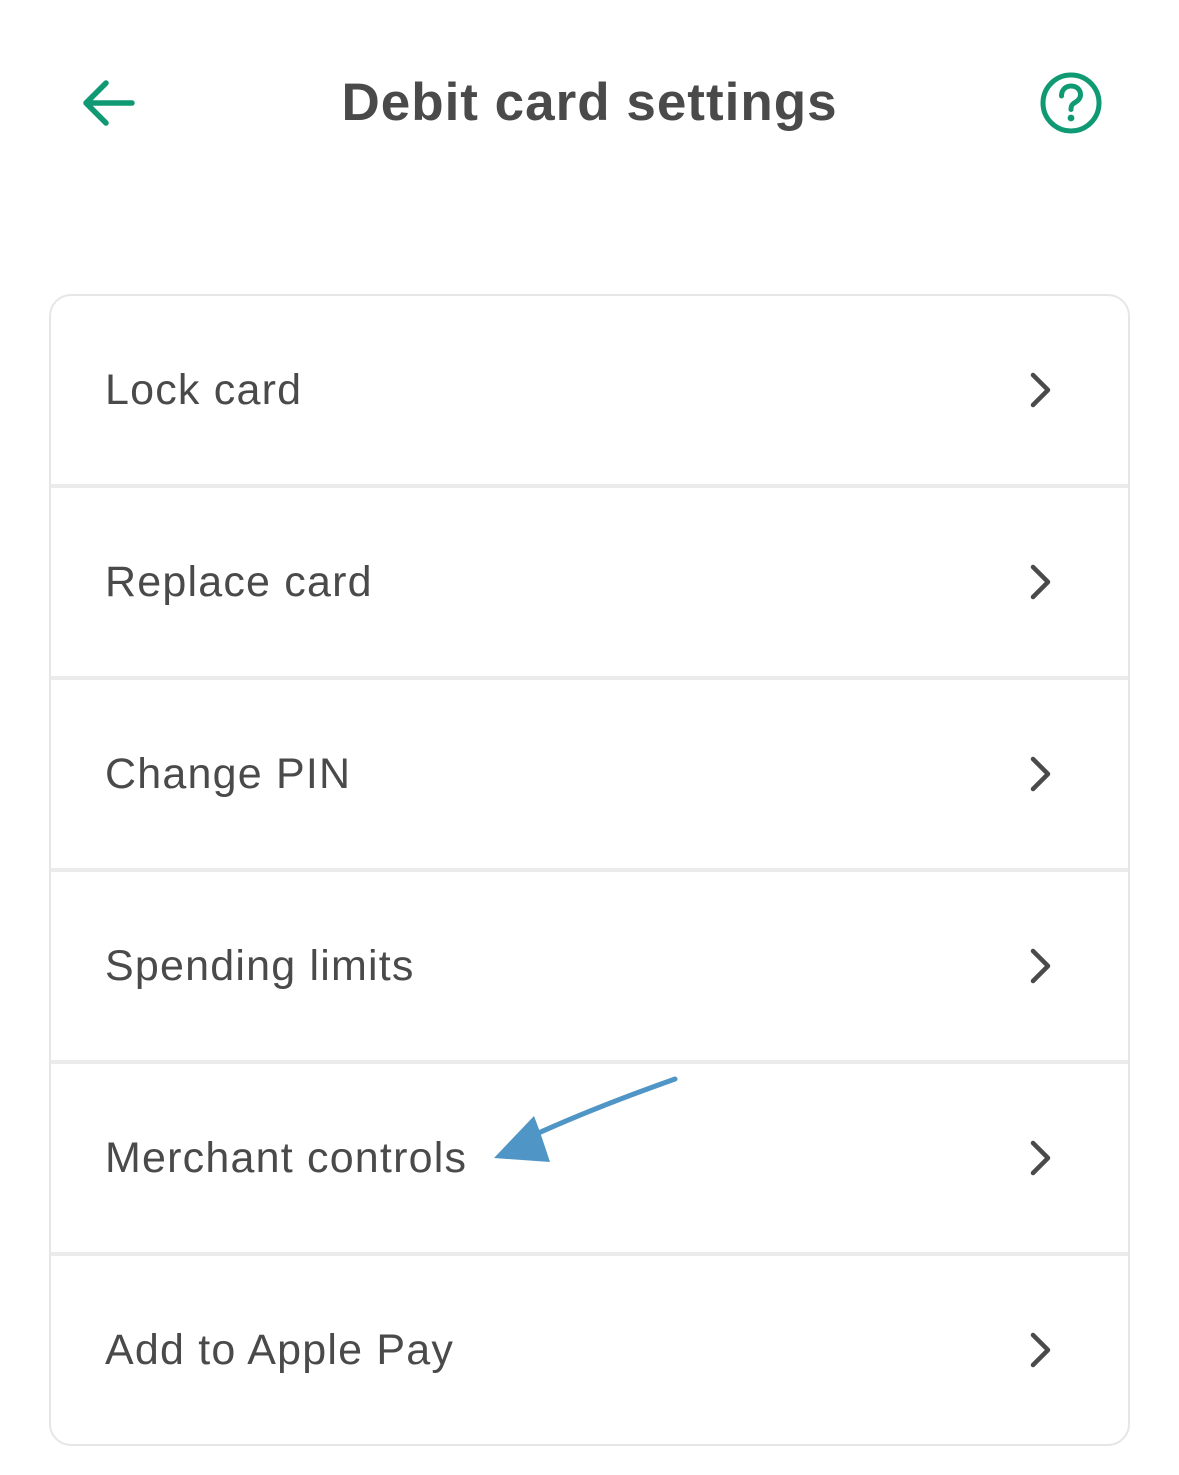 The width and height of the screenshot is (1179, 1475). What do you see at coordinates (204, 389) in the screenshot?
I see `menu-item-label: Lock card` at bounding box center [204, 389].